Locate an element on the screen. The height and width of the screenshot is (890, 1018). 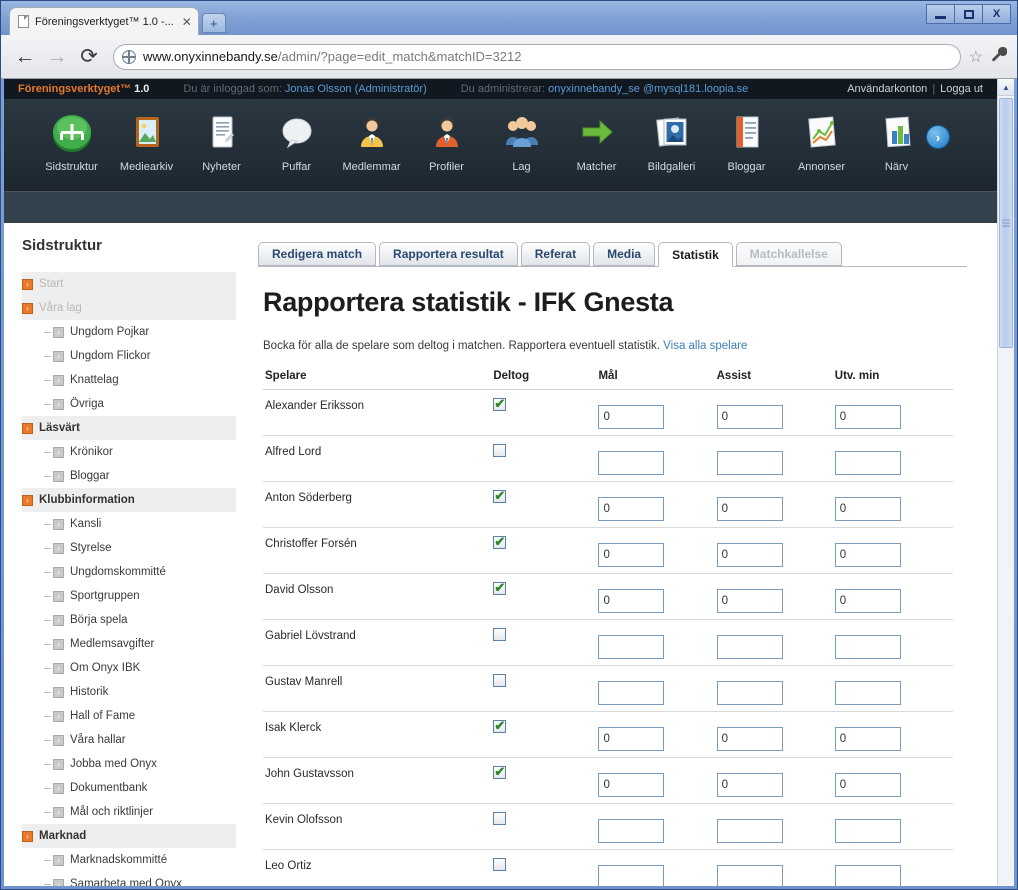
page-scrollbar: ▲ is located at coordinates (1005, 482).